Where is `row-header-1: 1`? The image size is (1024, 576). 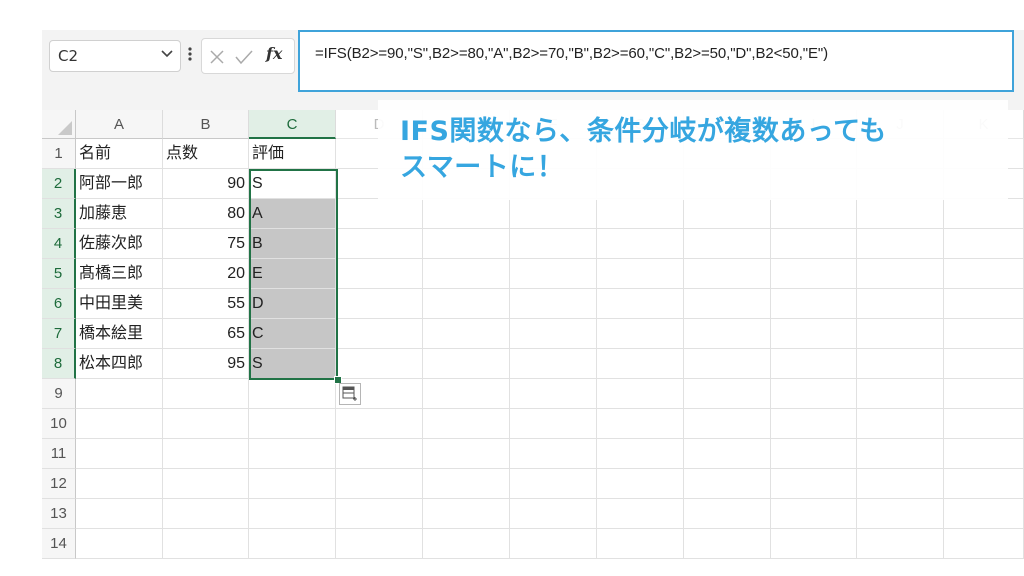
row-header-1: 1 is located at coordinates (59, 154).